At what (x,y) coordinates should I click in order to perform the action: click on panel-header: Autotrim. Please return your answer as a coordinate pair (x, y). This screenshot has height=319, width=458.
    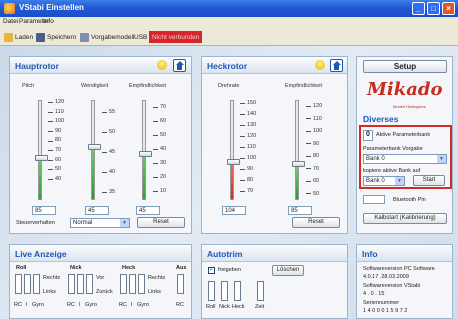
    Looking at the image, I should click on (274, 253).